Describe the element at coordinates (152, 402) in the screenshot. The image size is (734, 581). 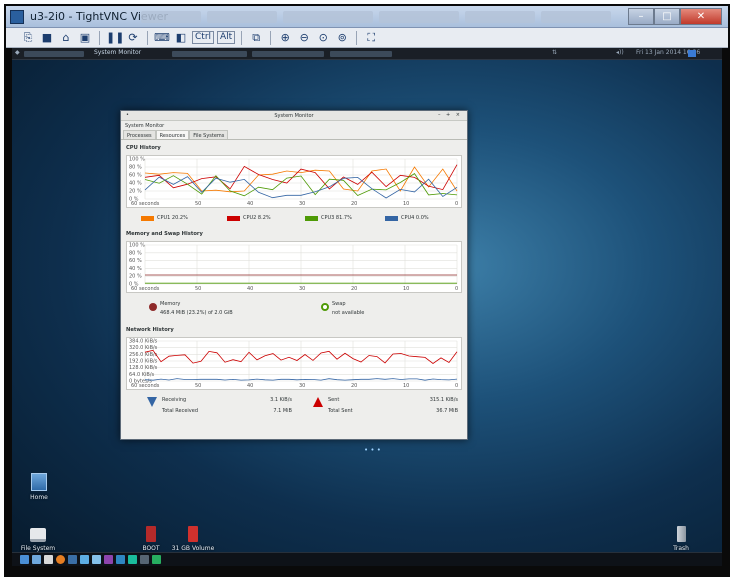
I see `receiving-arrow-icon` at that location.